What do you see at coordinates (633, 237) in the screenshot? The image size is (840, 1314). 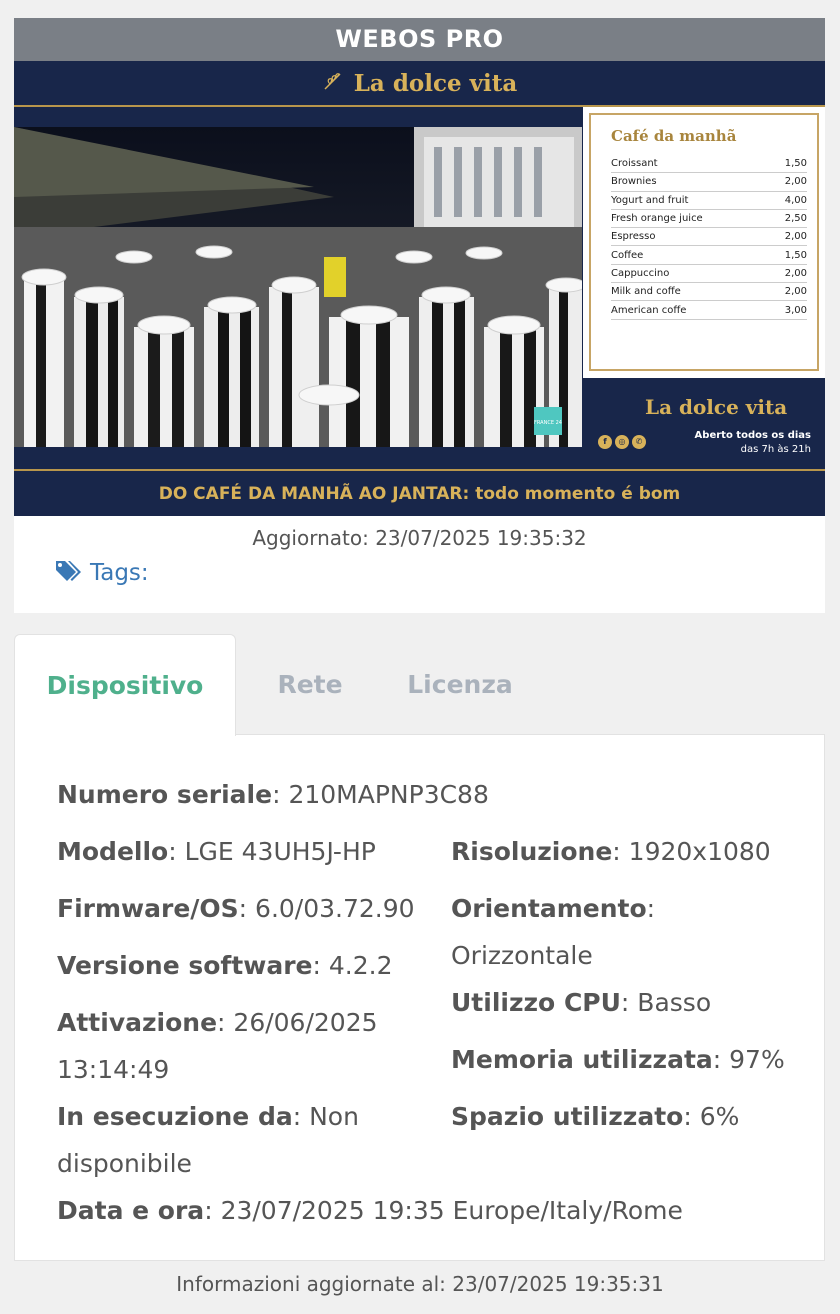 I see `menu-item-name: Espresso` at bounding box center [633, 237].